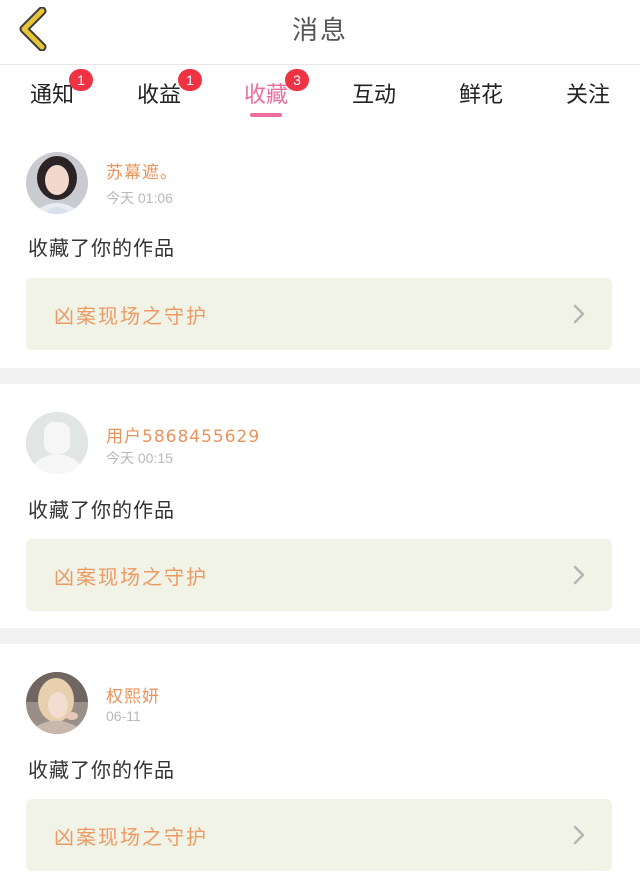 This screenshot has width=640, height=886. What do you see at coordinates (183, 434) in the screenshot?
I see `username: 用户5868455629` at bounding box center [183, 434].